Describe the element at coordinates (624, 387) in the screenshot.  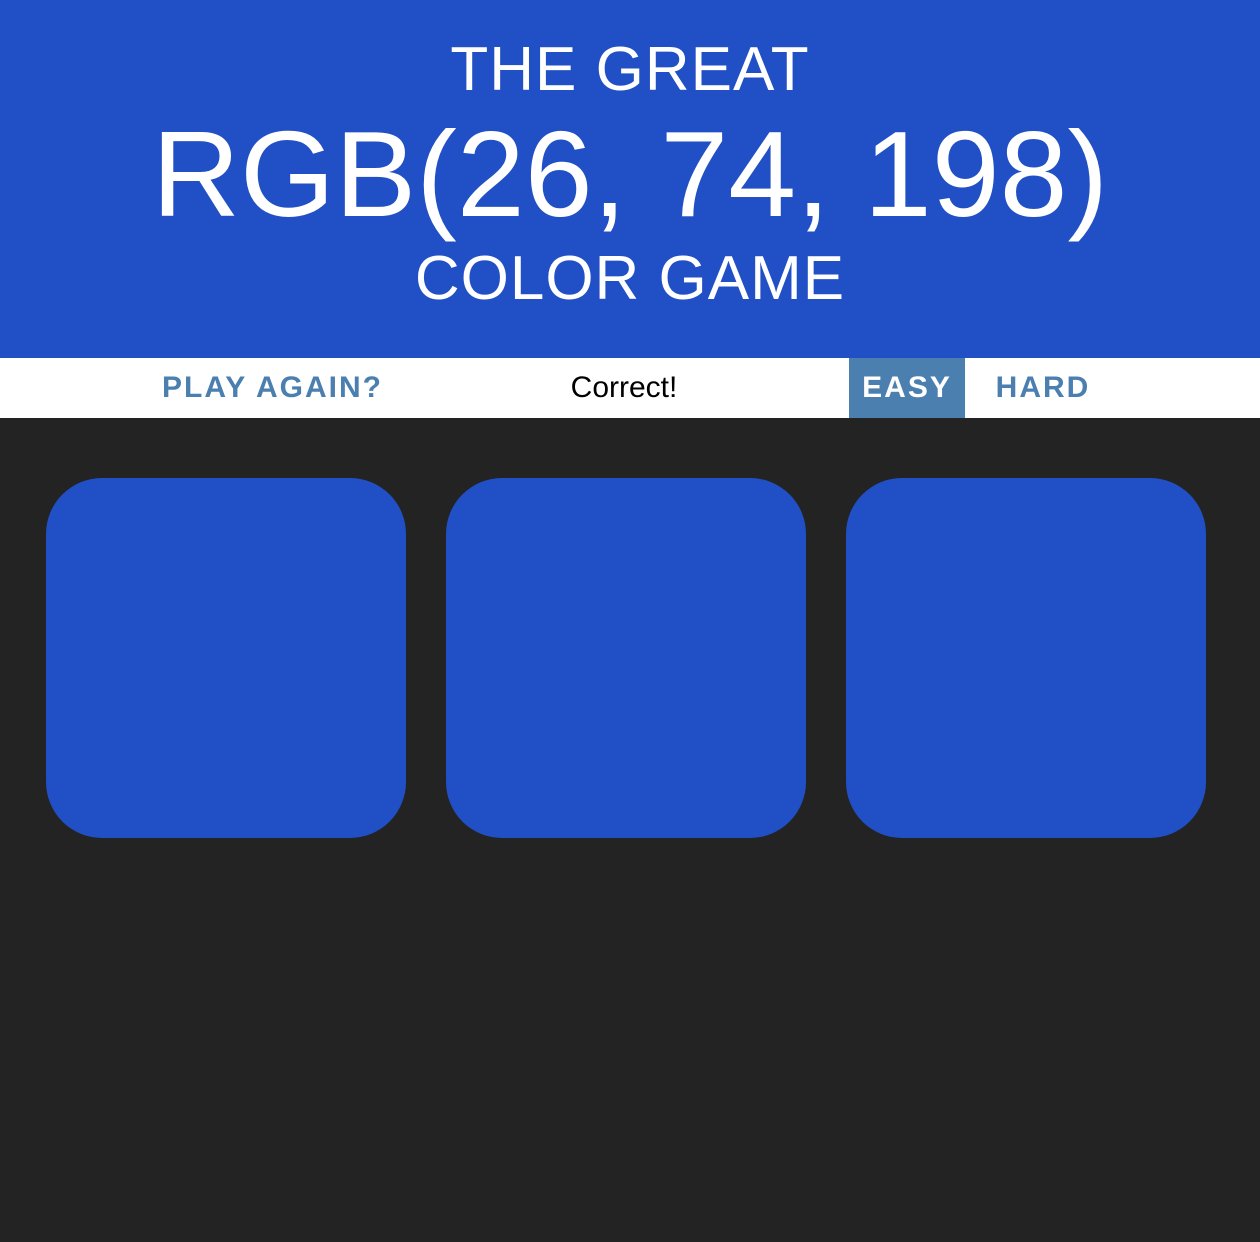
I see `status-message: Correct!` at that location.